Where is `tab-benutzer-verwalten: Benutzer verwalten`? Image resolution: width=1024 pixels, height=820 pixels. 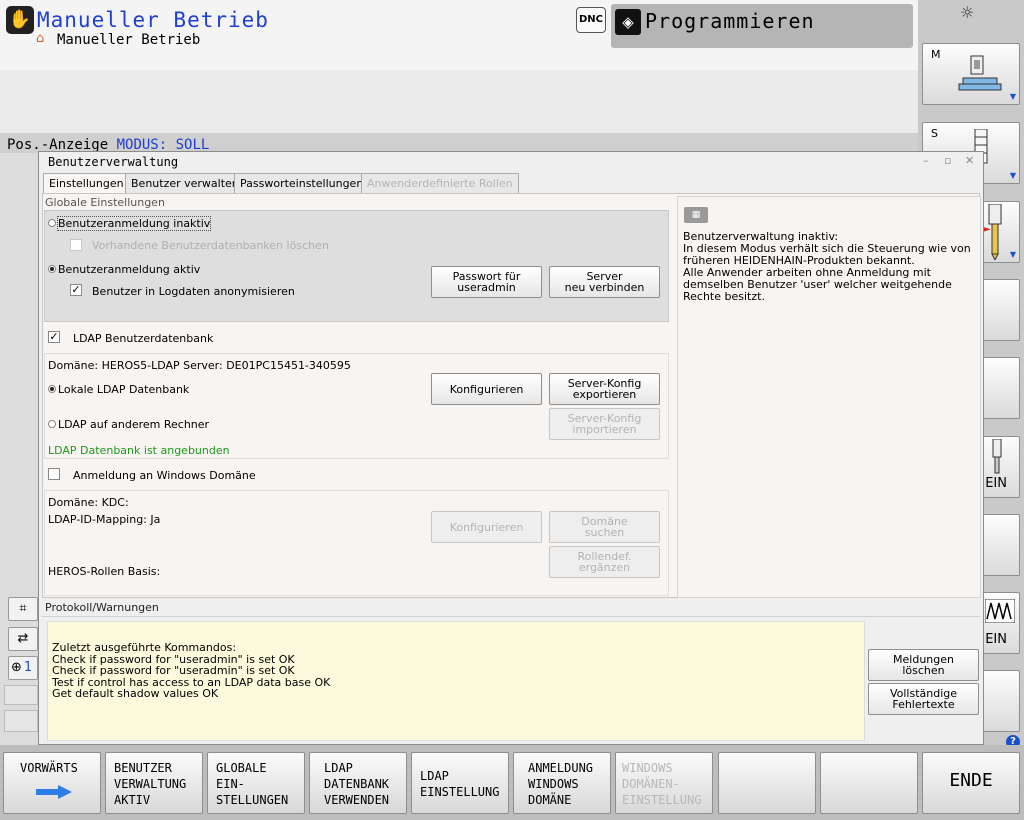
tab-benutzer-verwalten: Benutzer verwalten is located at coordinates (185, 183).